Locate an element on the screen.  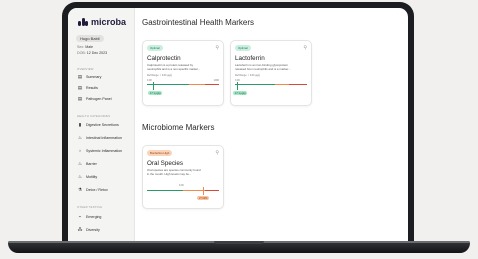
sidebar-item-diversity: ⁂ Diversity is located at coordinates (88, 230).